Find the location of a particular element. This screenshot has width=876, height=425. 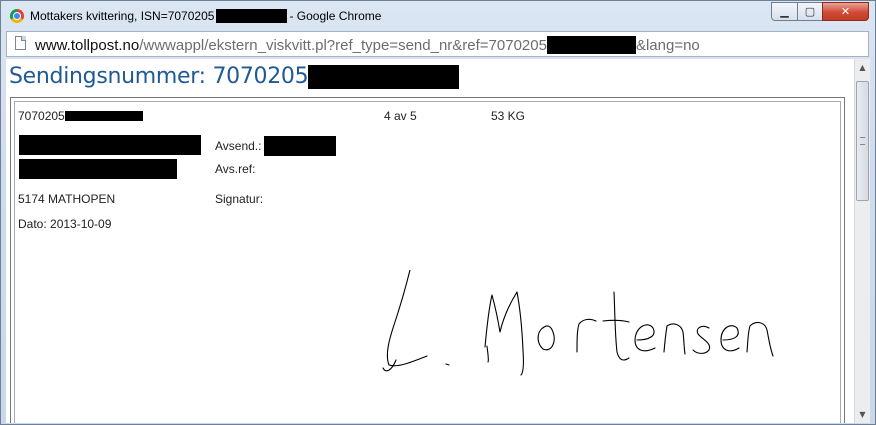

page-icon is located at coordinates (20, 43).